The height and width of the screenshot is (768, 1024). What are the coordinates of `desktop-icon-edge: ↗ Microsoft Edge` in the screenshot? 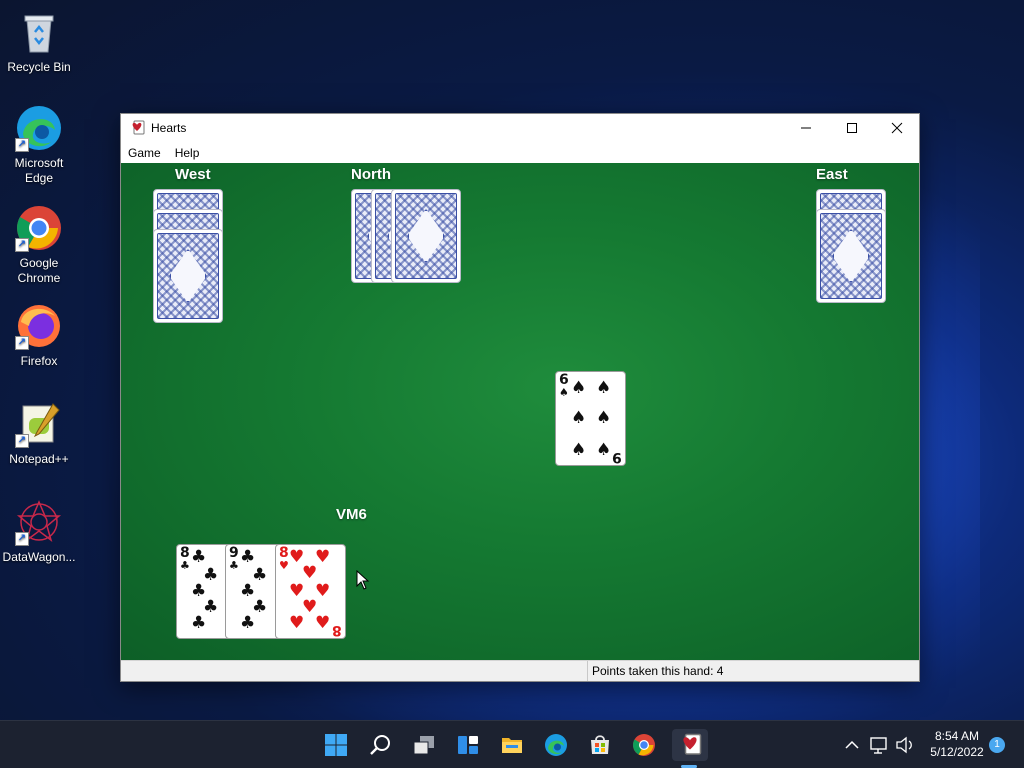 It's located at (39, 145).